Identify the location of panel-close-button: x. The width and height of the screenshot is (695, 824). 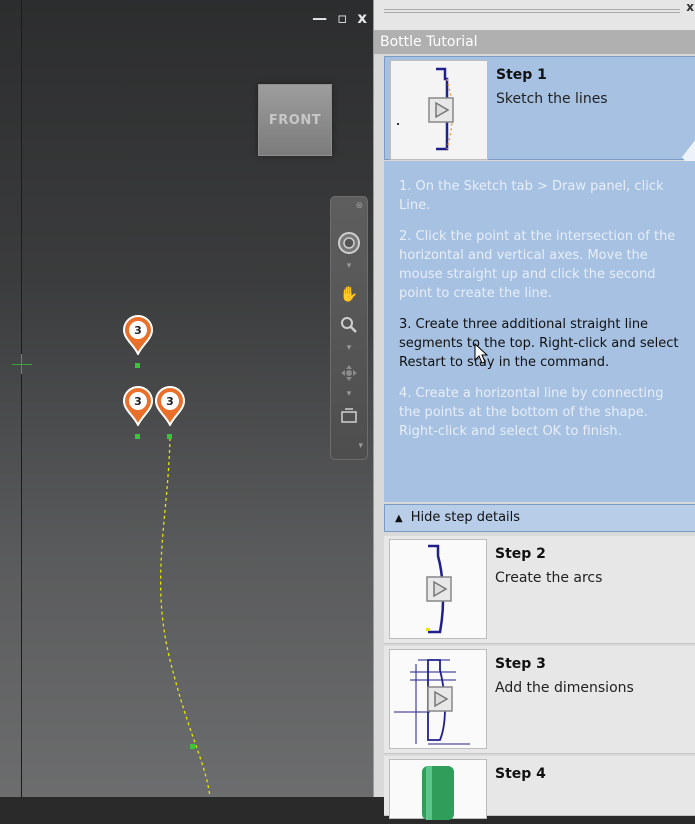
(690, 7).